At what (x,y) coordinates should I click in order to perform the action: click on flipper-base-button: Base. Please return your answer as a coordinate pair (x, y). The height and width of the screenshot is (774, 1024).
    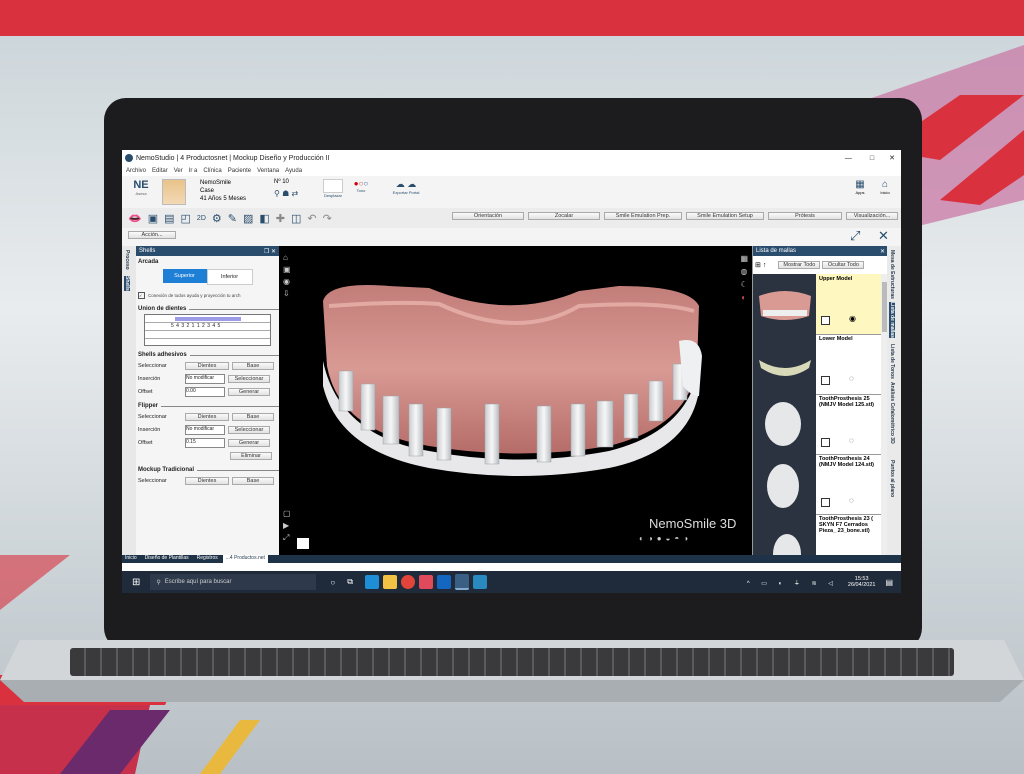
    Looking at the image, I should click on (253, 417).